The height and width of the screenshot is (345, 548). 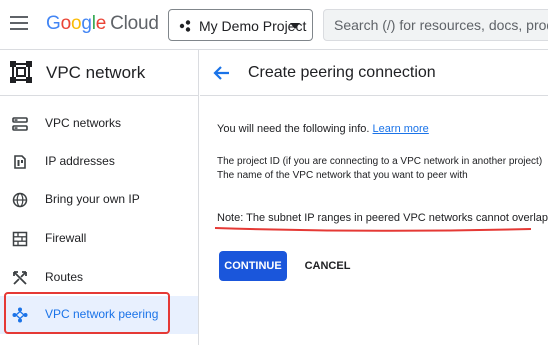 What do you see at coordinates (20, 200) in the screenshot?
I see `globe-icon` at bounding box center [20, 200].